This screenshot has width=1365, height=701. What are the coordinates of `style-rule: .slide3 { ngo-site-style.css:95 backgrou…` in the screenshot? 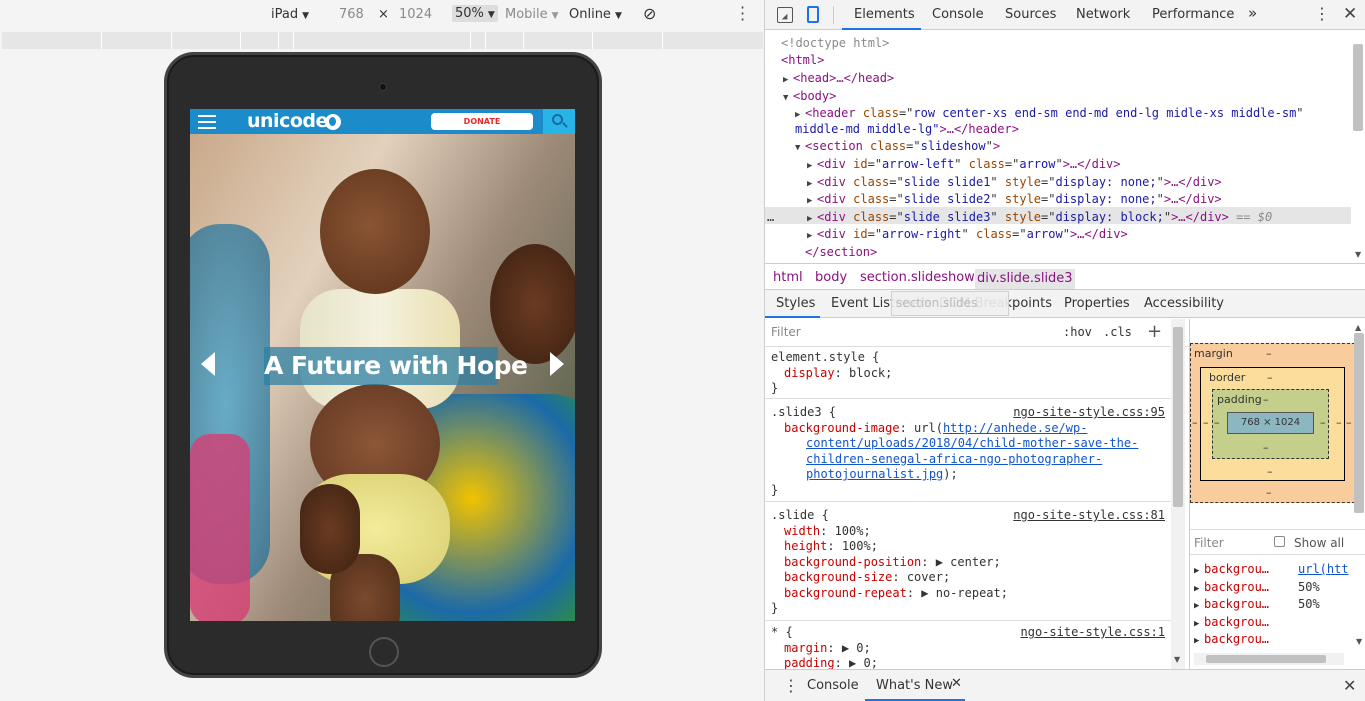 It's located at (968, 452).